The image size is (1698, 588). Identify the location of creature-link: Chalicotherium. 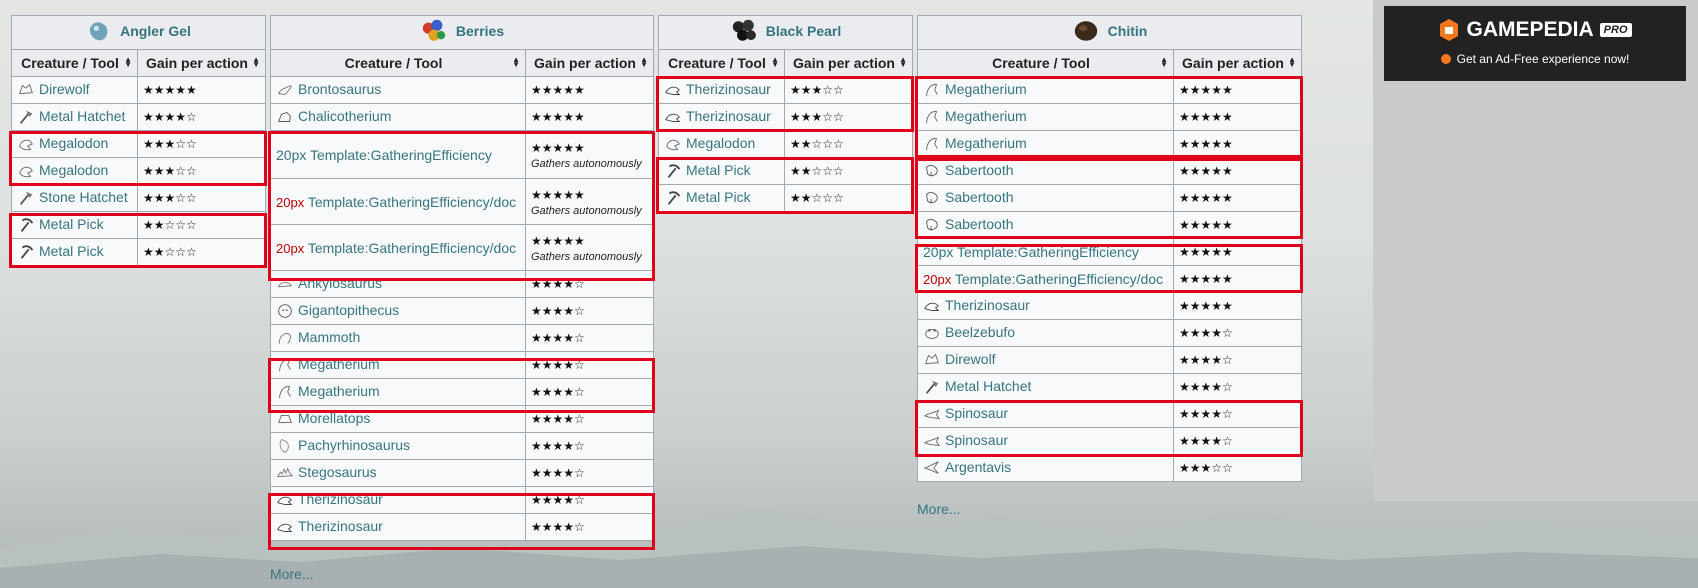
(344, 116).